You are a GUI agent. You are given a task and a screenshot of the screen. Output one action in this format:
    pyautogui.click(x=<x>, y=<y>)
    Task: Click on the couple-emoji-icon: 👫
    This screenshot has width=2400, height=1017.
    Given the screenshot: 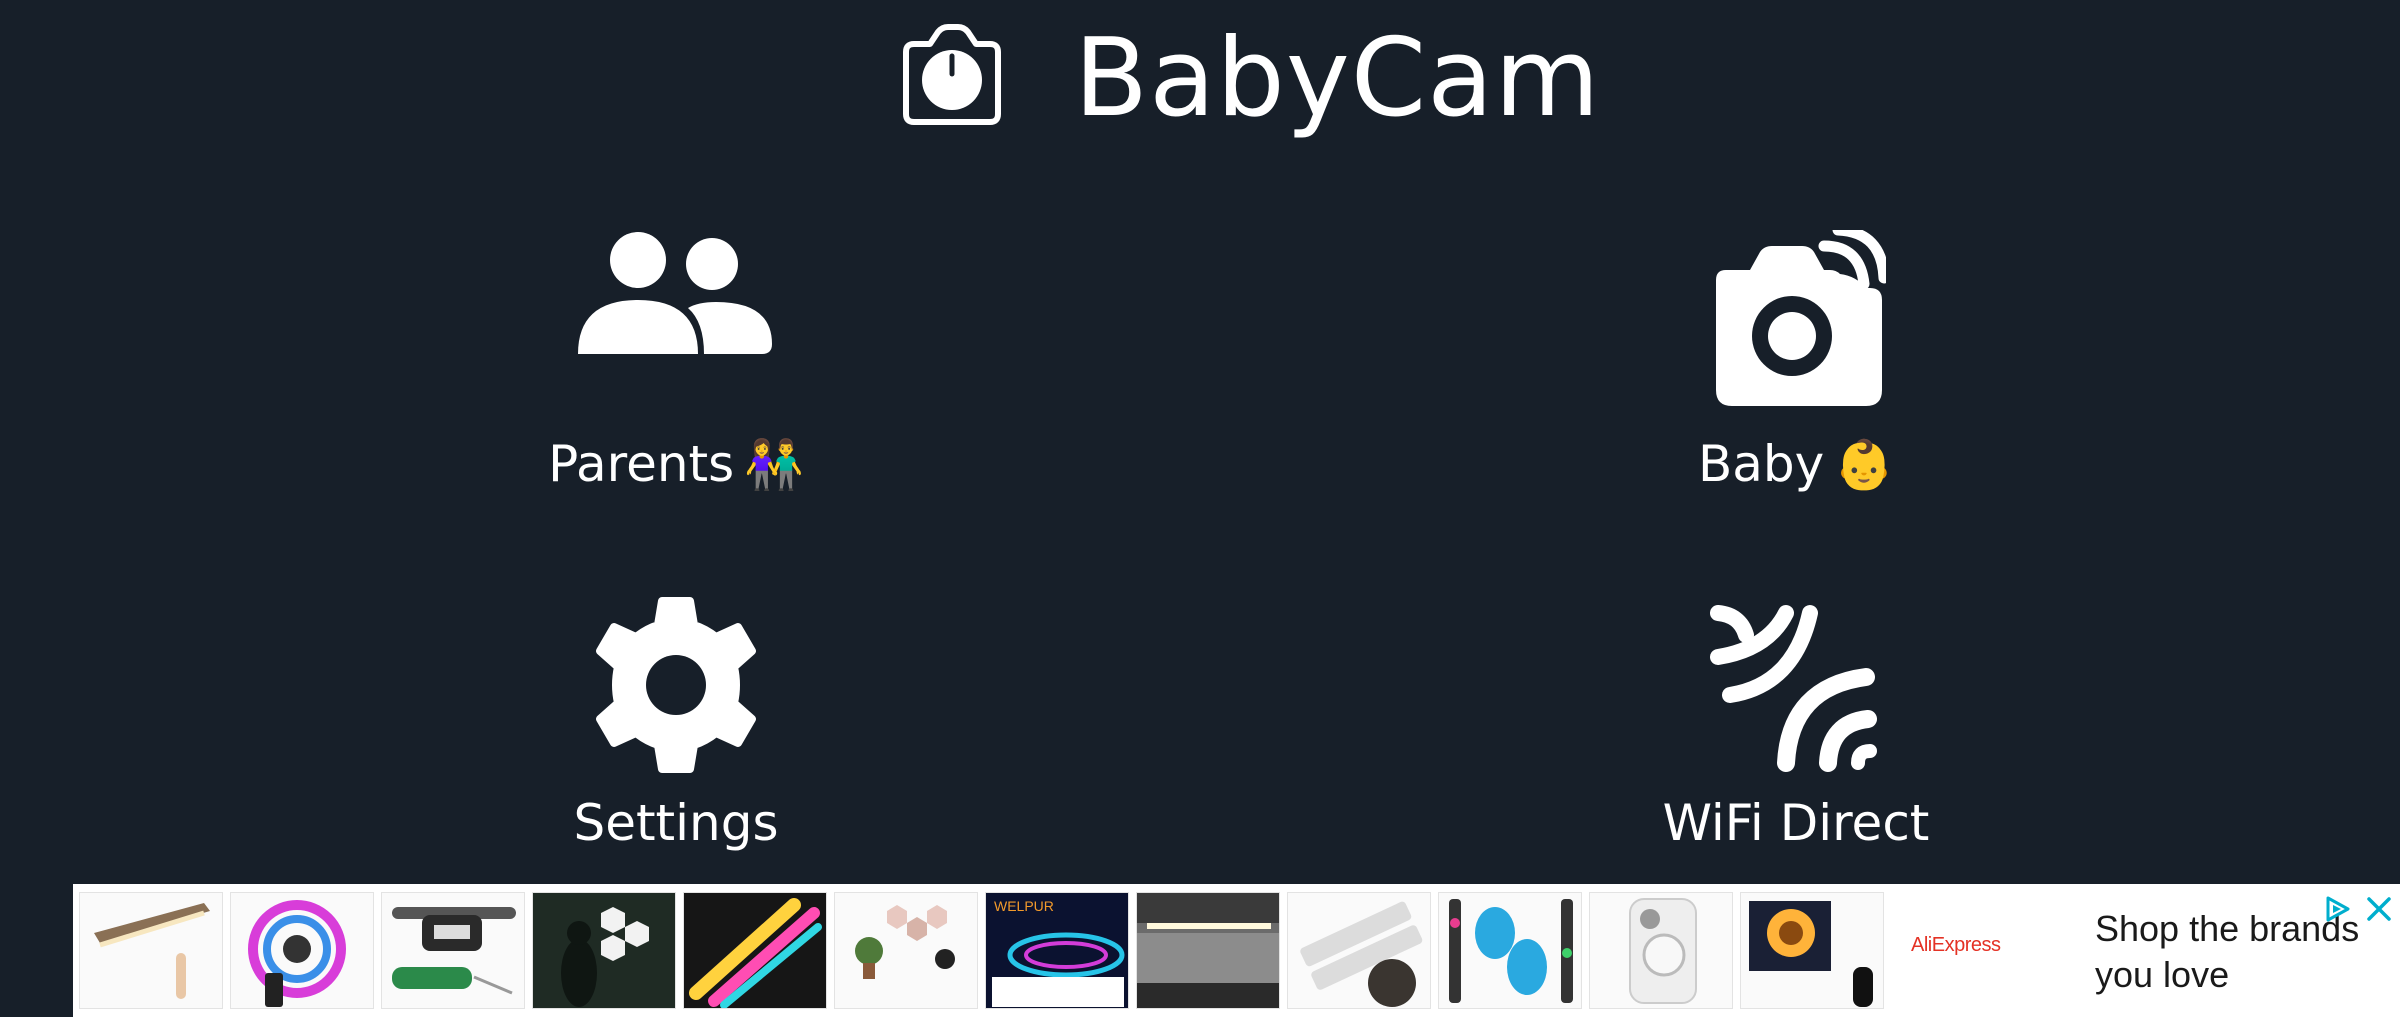 What is the action you would take?
    pyautogui.click(x=774, y=465)
    